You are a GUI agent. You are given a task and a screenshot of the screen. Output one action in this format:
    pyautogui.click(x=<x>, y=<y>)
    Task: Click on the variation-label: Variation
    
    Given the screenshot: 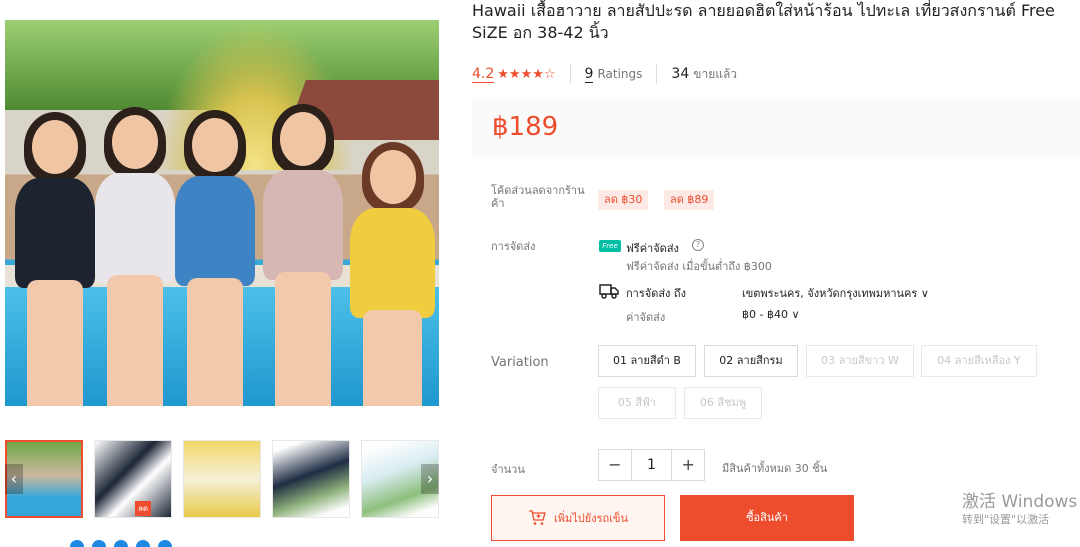 What is the action you would take?
    pyautogui.click(x=520, y=362)
    